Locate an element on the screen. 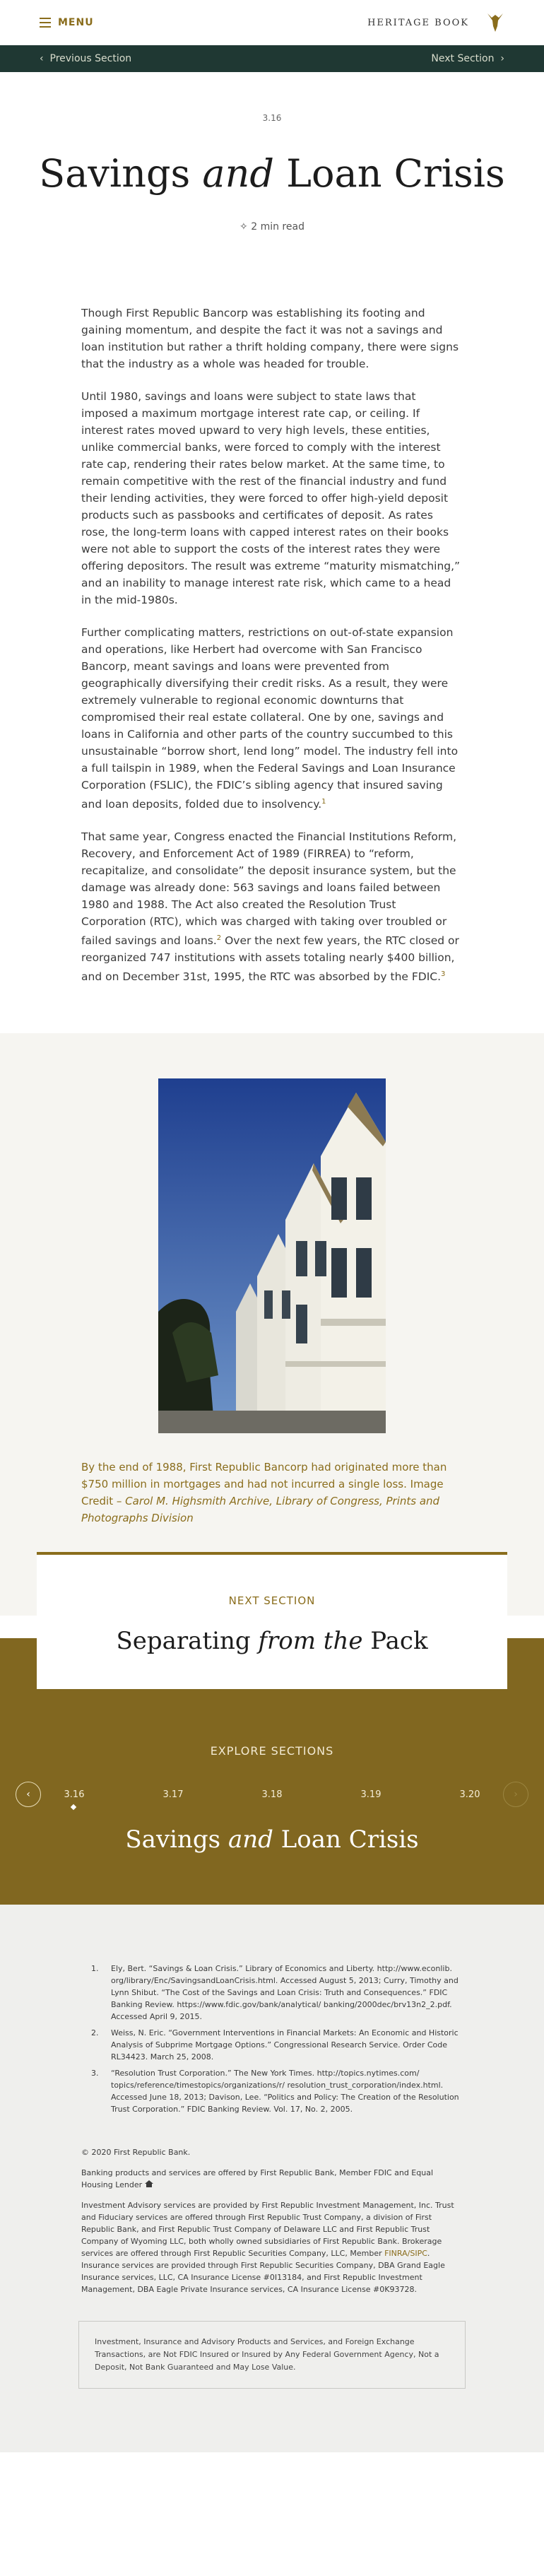 This screenshot has height=2576, width=544. menu-button: MENU is located at coordinates (67, 22).